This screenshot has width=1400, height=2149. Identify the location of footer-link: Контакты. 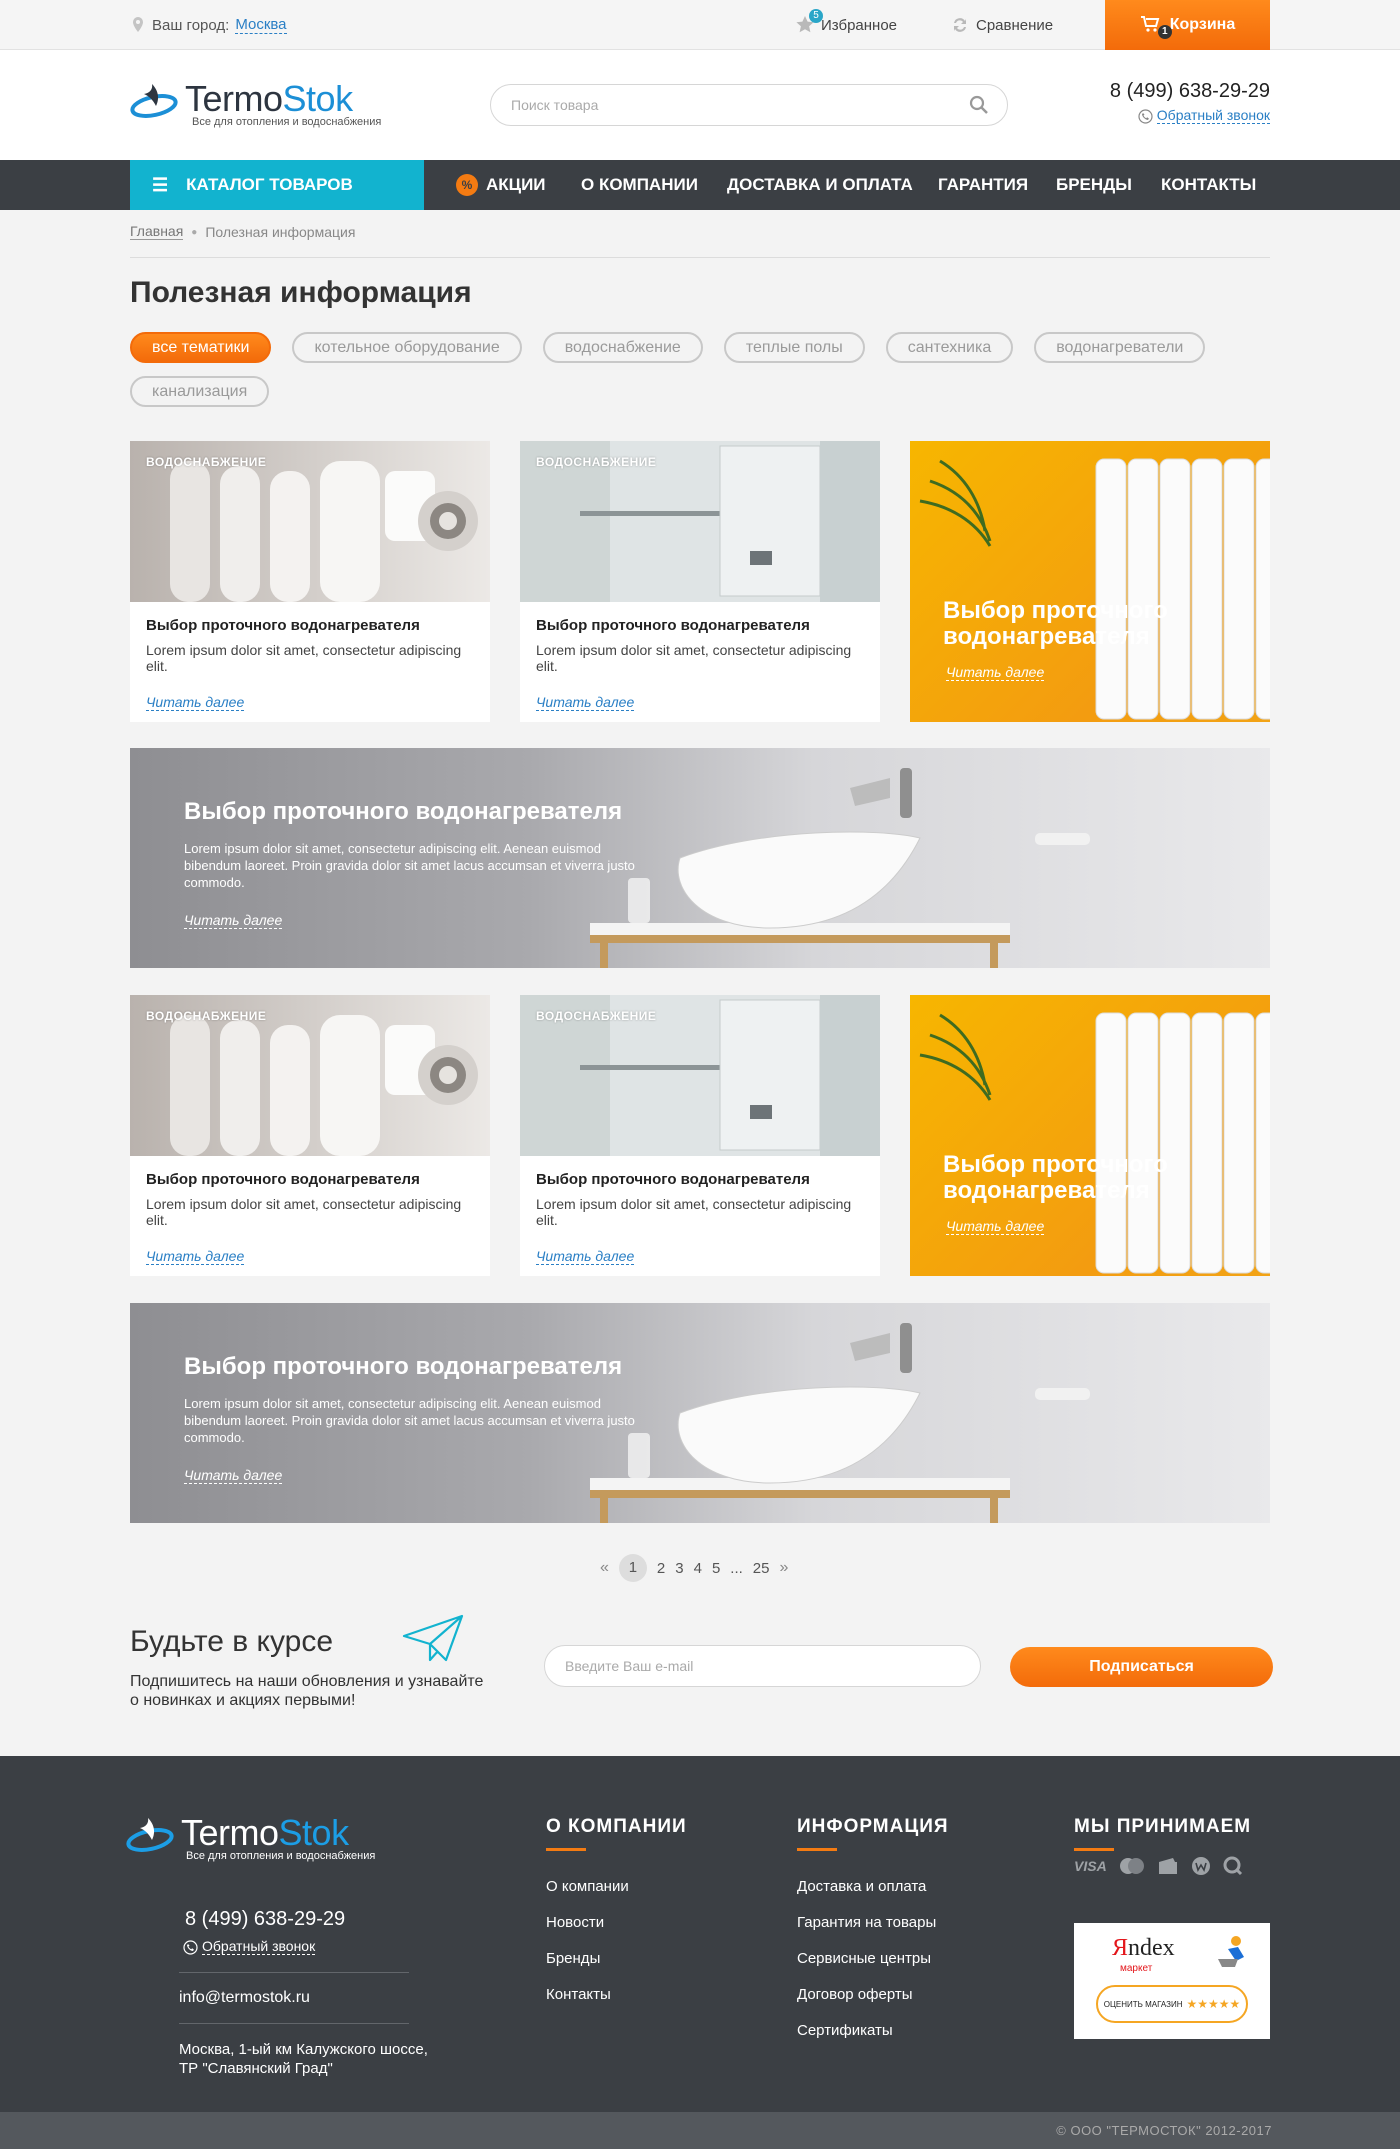
(616, 1995).